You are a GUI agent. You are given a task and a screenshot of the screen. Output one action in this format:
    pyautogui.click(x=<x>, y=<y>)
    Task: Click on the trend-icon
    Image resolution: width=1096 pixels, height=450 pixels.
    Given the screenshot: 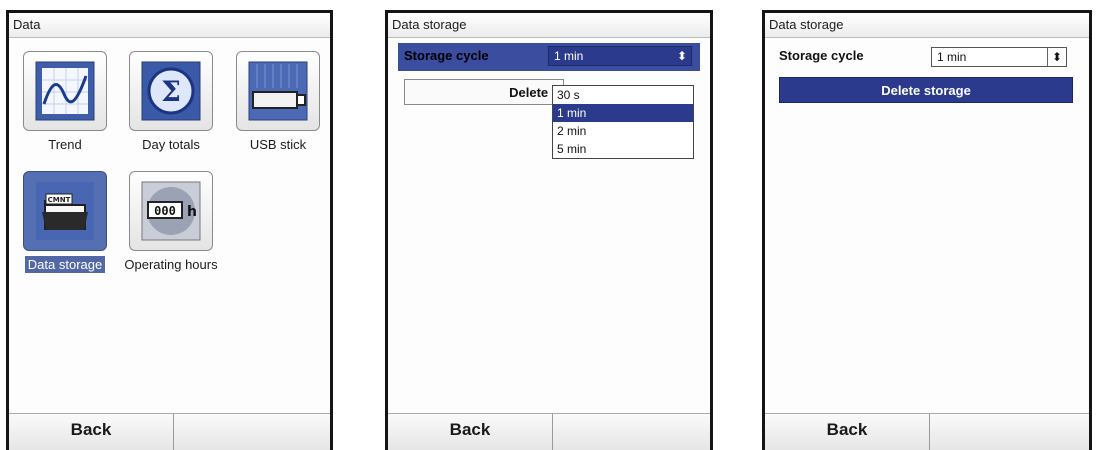 What is the action you would take?
    pyautogui.click(x=65, y=91)
    